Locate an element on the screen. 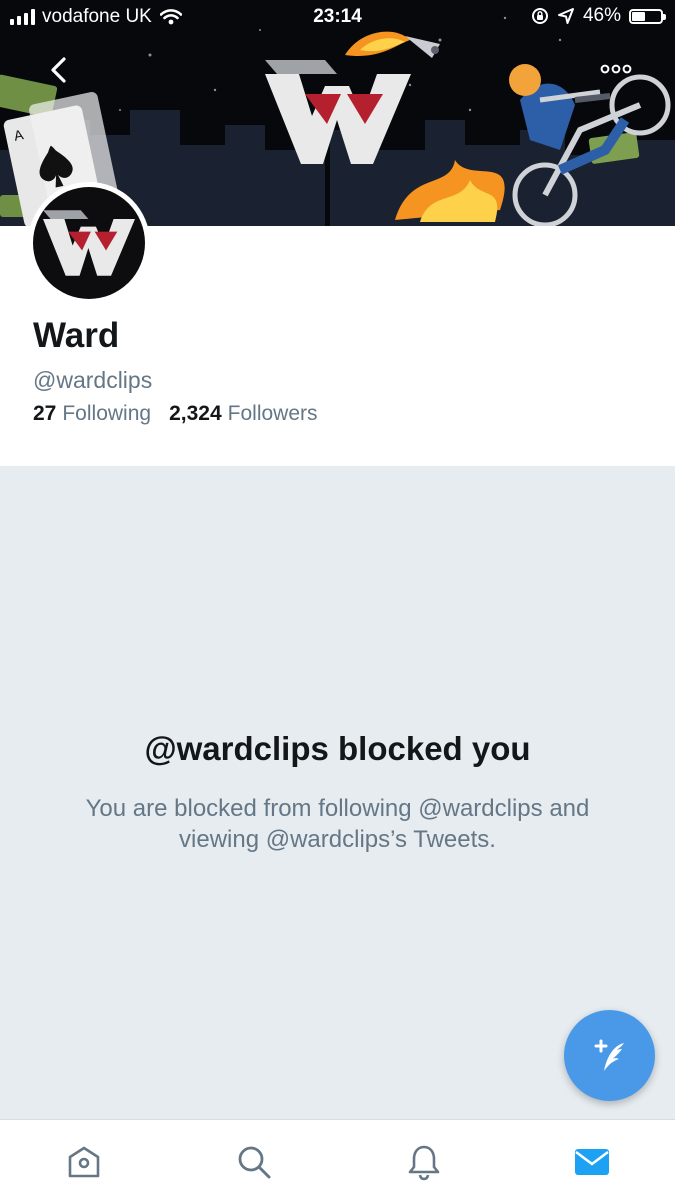  compose-feather-icon is located at coordinates (609, 1055).